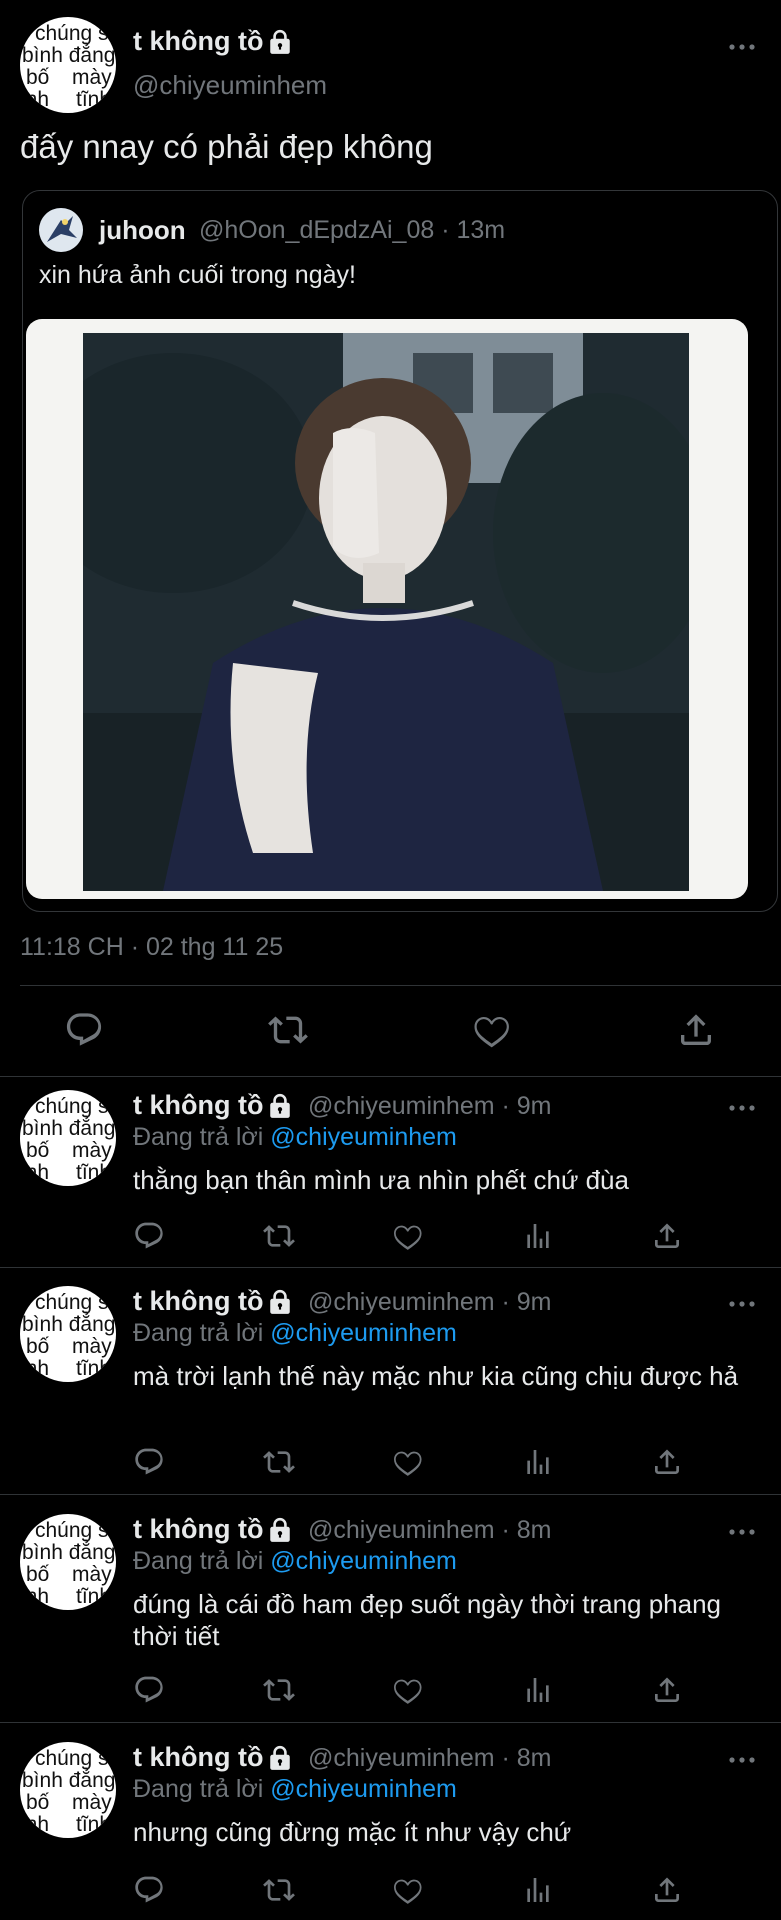 This screenshot has width=781, height=1920. What do you see at coordinates (381, 1180) in the screenshot?
I see `reply-text: thằng bạn thân mình ưa nhìn phết chứ đùa` at bounding box center [381, 1180].